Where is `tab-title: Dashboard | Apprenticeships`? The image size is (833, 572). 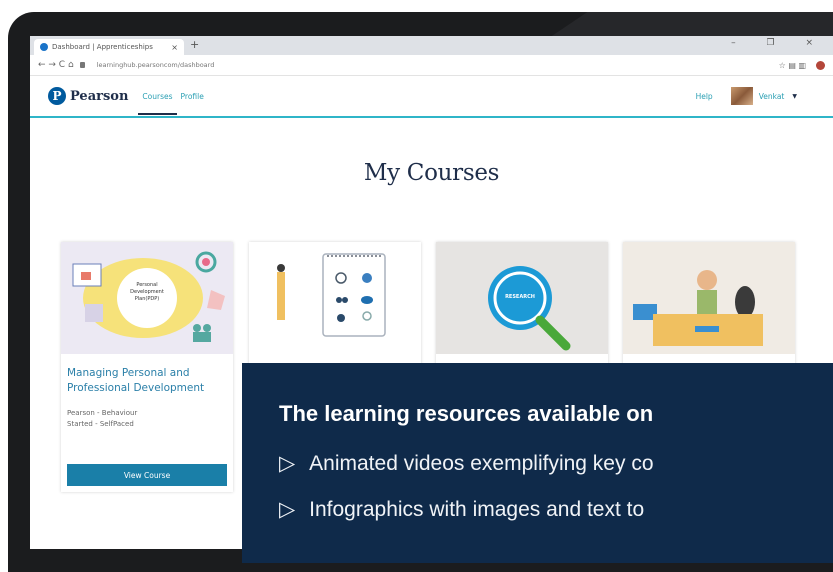 tab-title: Dashboard | Apprenticeships is located at coordinates (102, 47).